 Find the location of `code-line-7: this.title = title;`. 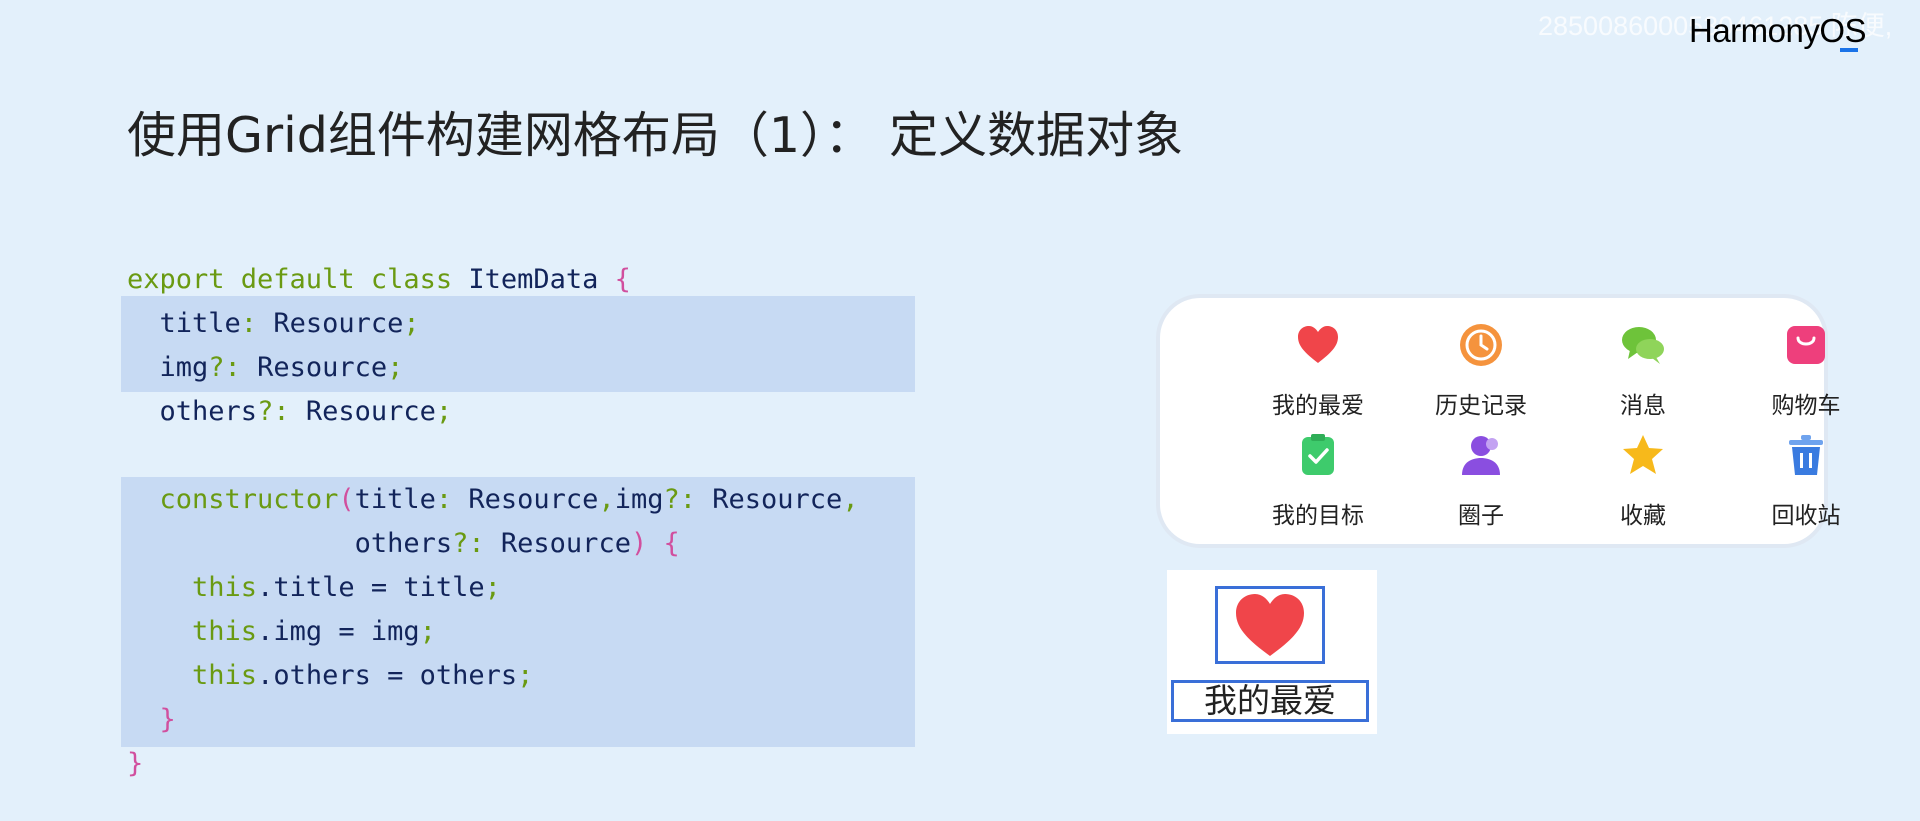

code-line-7: this.title = title; is located at coordinates (493, 588).